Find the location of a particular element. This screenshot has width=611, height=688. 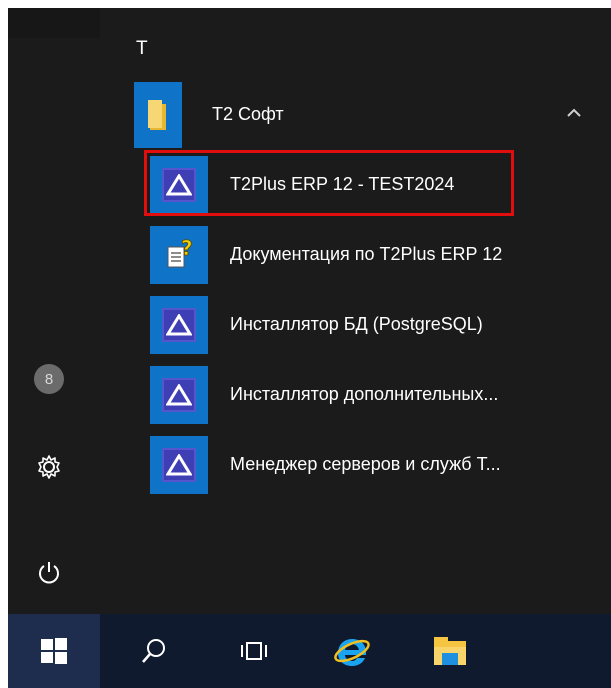

power-icon is located at coordinates (49, 573).